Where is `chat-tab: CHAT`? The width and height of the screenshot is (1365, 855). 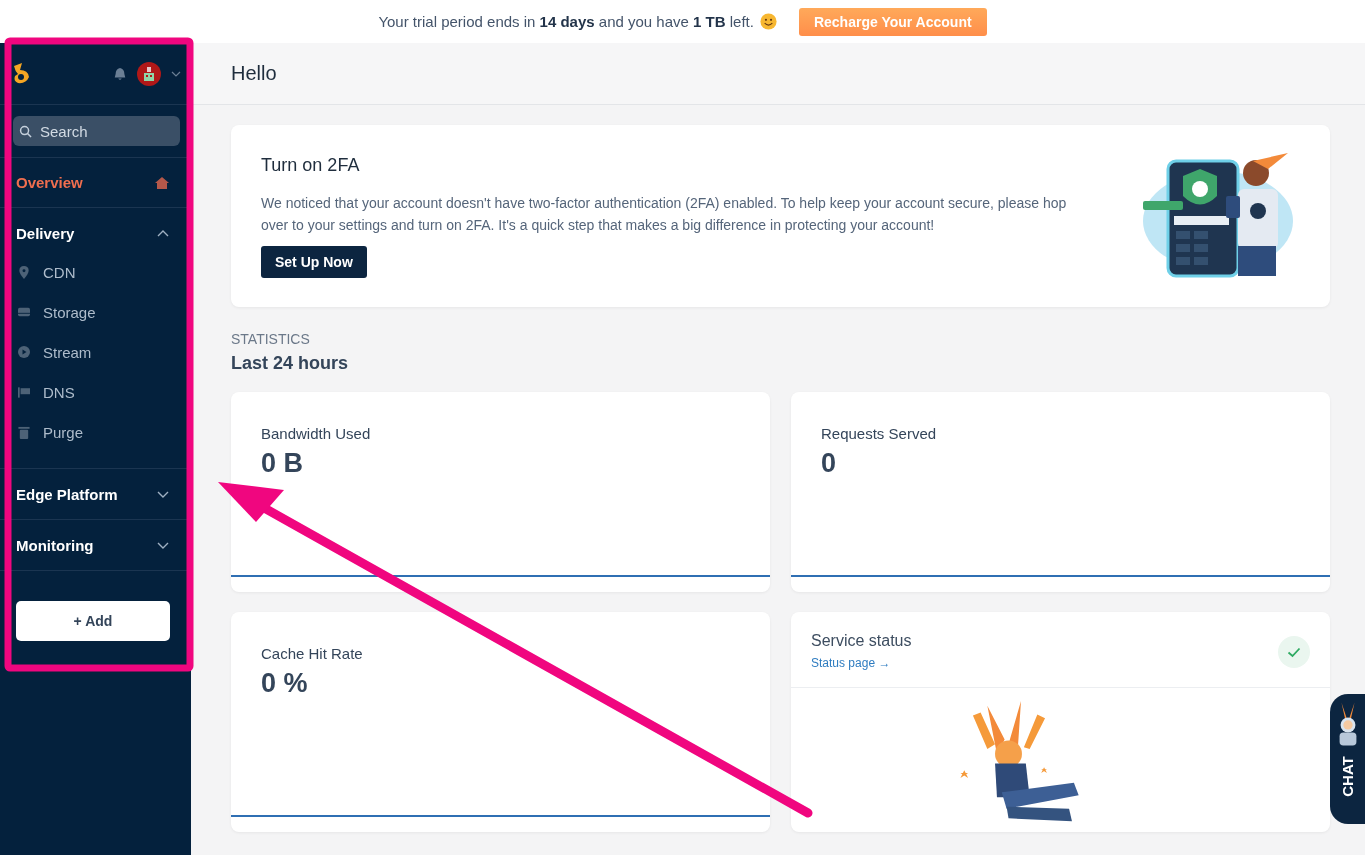 chat-tab: CHAT is located at coordinates (1347, 759).